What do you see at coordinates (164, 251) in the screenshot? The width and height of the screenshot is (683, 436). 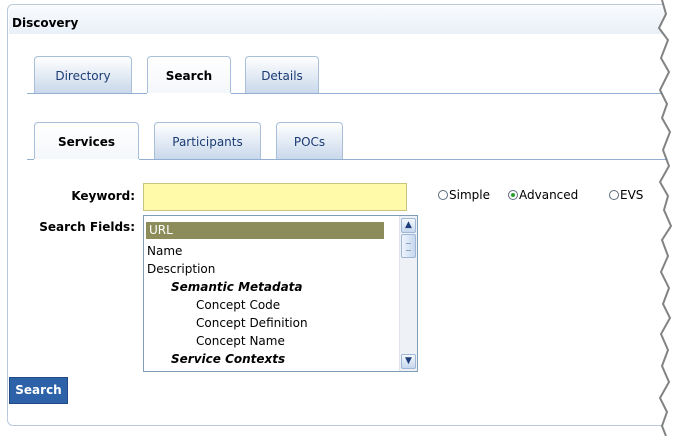 I see `list-item: Name` at bounding box center [164, 251].